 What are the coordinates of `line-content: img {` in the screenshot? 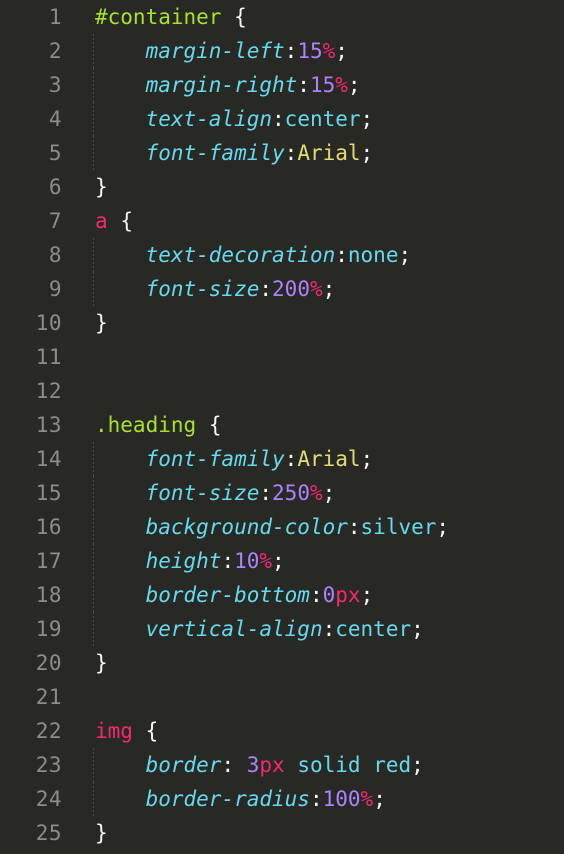 It's located at (126, 731).